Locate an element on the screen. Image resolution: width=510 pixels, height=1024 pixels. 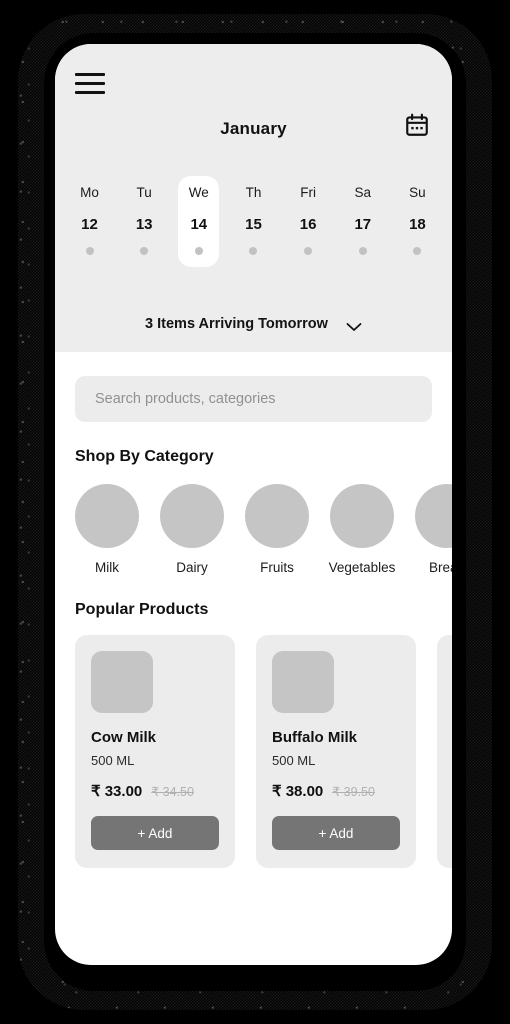
month-header: January is located at coordinates (253, 129).